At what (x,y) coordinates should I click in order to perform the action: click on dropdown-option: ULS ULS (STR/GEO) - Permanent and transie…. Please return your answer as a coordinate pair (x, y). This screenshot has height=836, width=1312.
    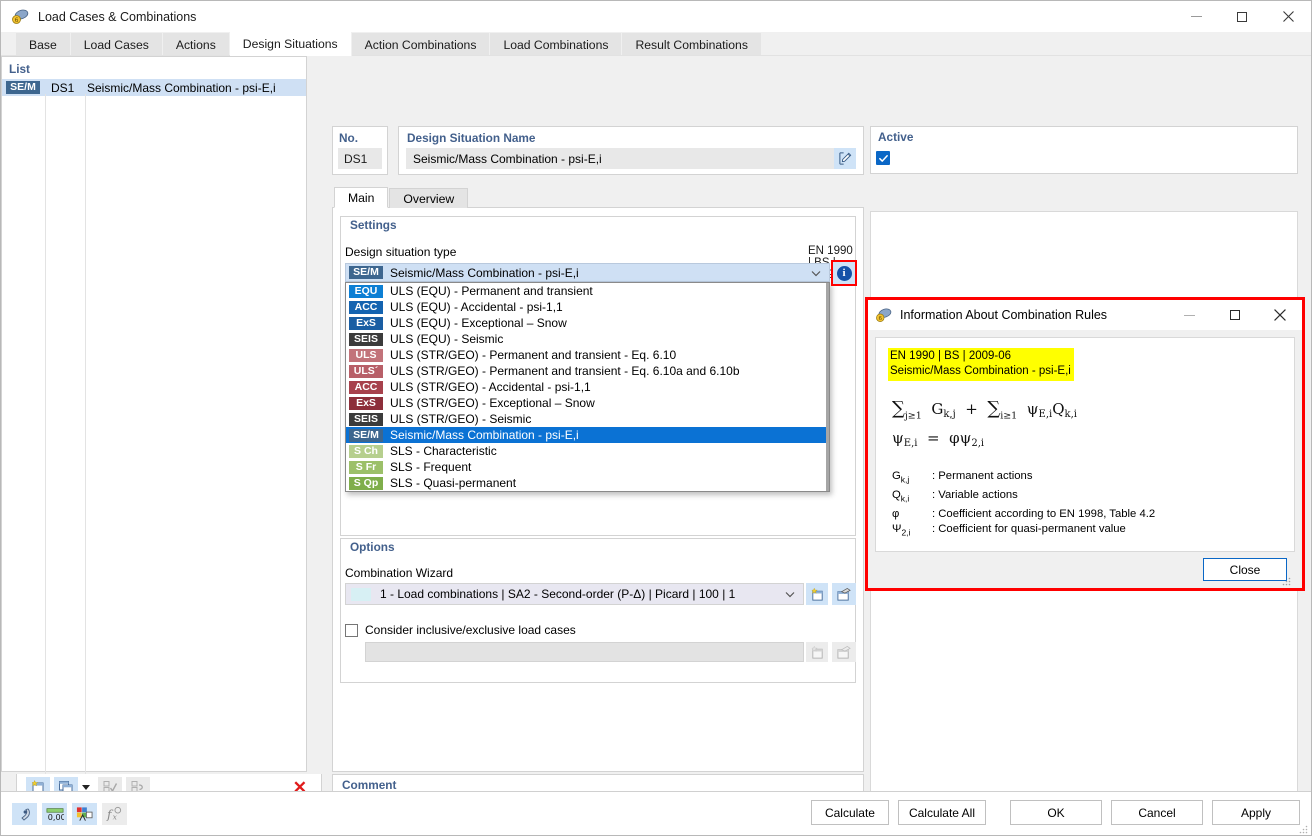
    Looking at the image, I should click on (587, 355).